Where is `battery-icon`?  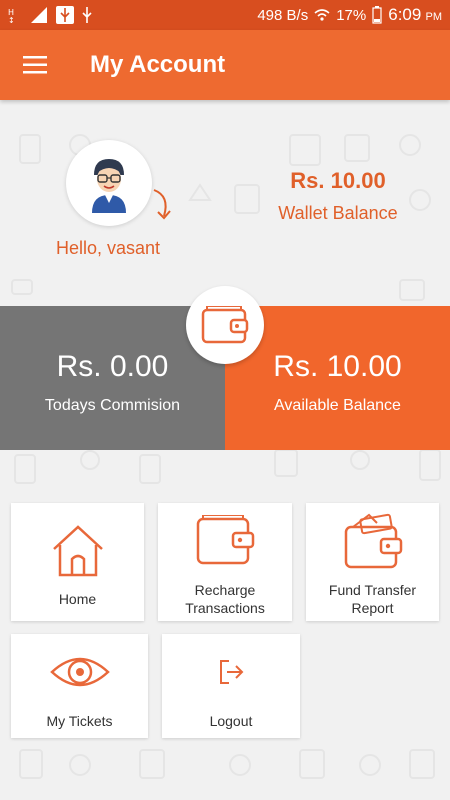 battery-icon is located at coordinates (377, 15).